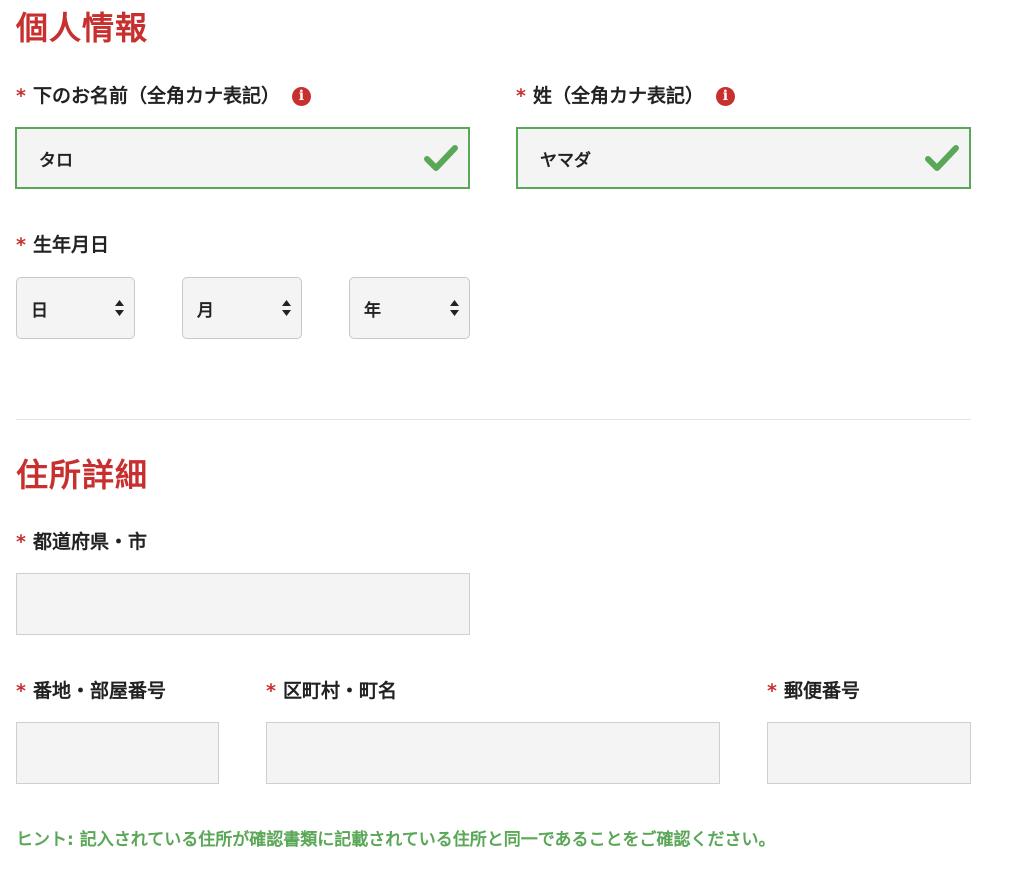 This screenshot has height=877, width=1024. What do you see at coordinates (618, 96) in the screenshot?
I see `last-name-label-text: 姓（全角カナ表記）` at bounding box center [618, 96].